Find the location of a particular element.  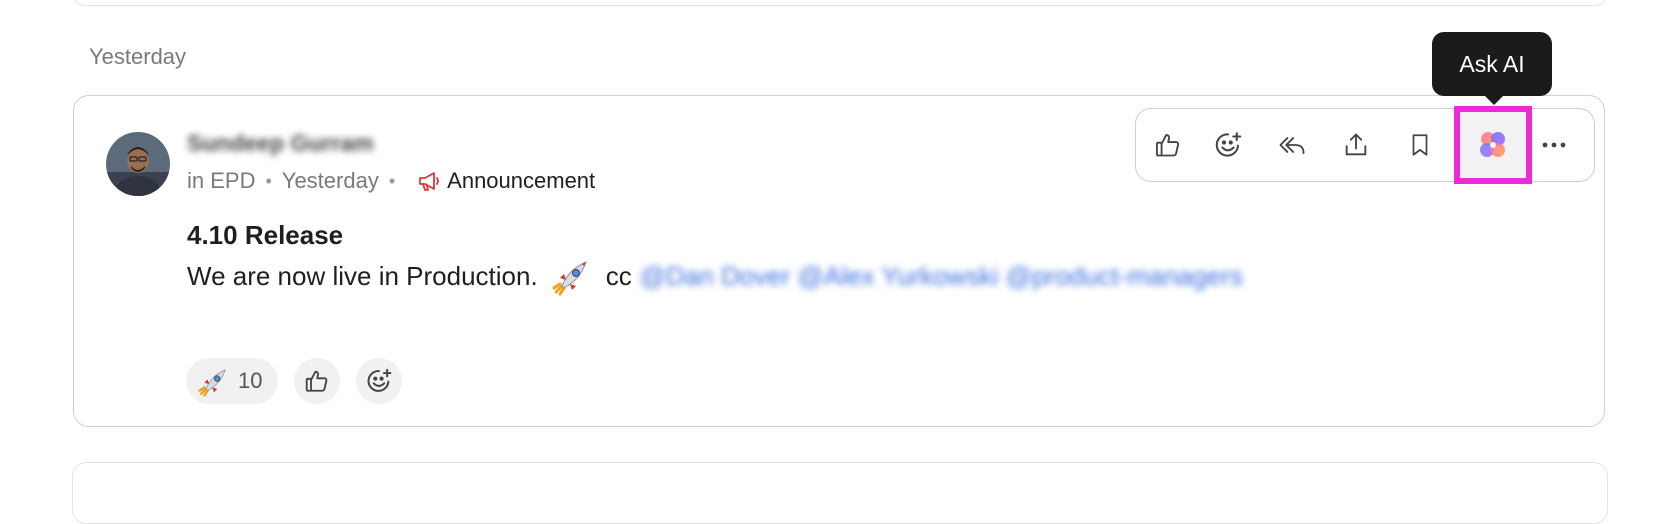

reaction-rocket: 10 is located at coordinates (232, 381).